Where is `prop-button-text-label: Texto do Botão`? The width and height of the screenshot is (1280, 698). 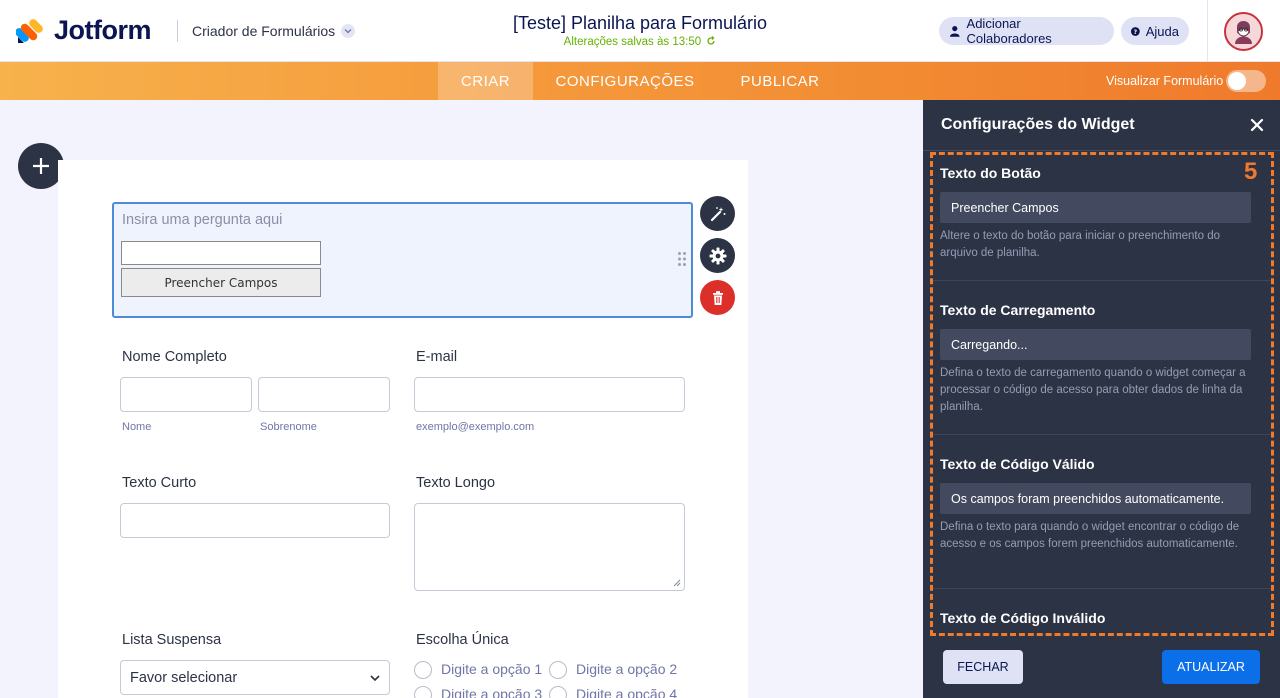 prop-button-text-label: Texto do Botão is located at coordinates (990, 173).